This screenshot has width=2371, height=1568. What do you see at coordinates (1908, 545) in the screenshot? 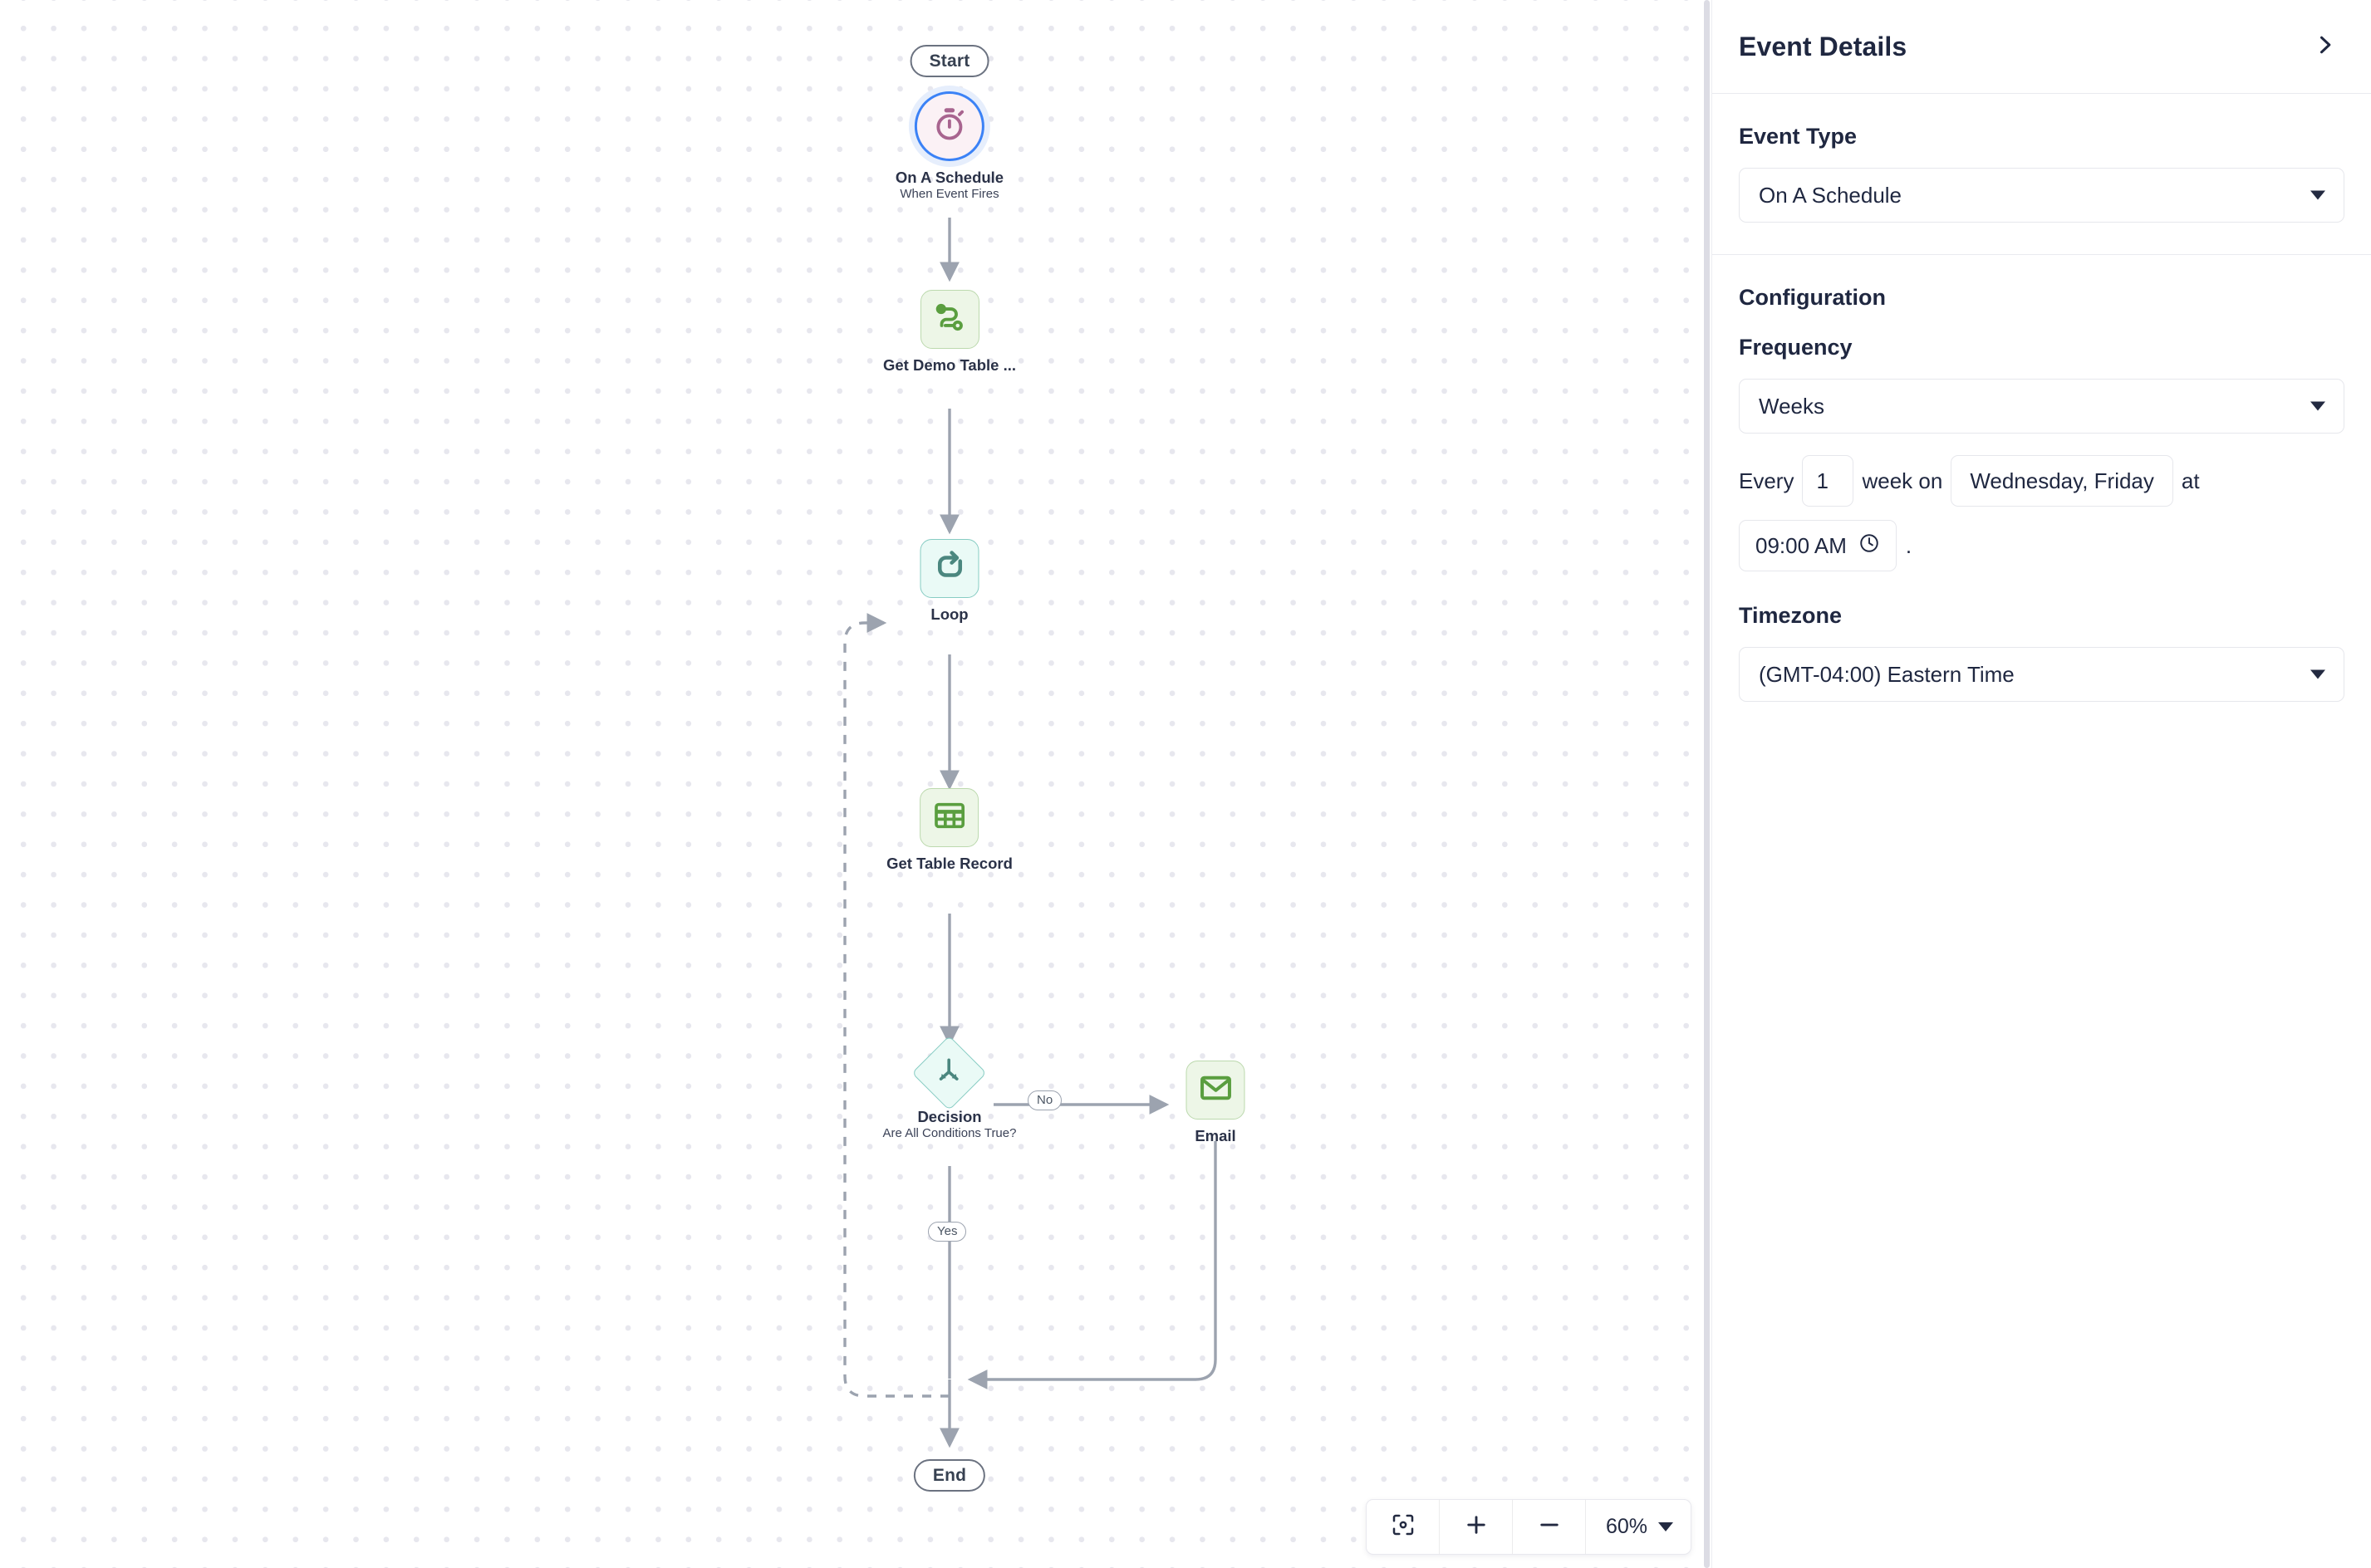
I see `schedule-period-text: .` at bounding box center [1908, 545].